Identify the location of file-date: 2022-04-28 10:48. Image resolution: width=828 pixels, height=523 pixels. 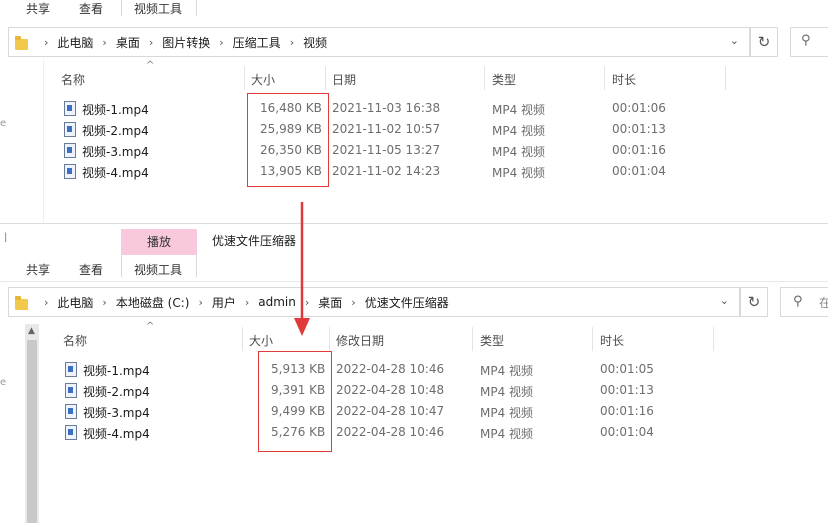
(390, 390).